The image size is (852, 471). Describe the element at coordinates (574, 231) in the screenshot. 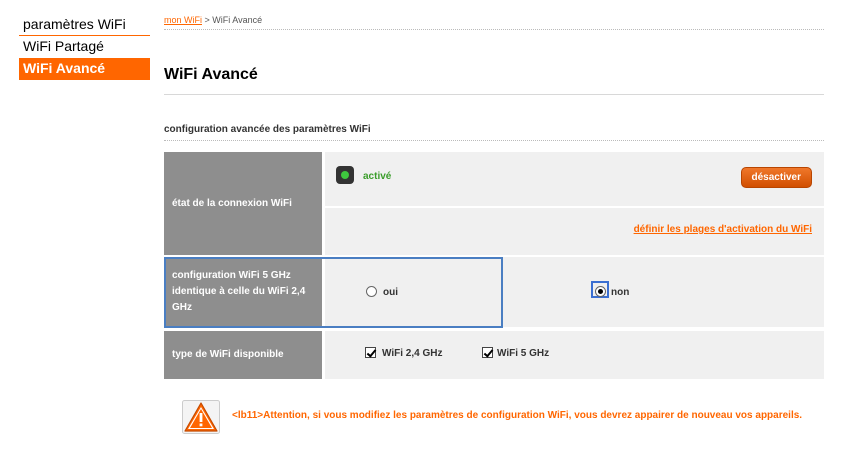

I see `schedule-cell: définir les plages d'activation du WiFi` at that location.